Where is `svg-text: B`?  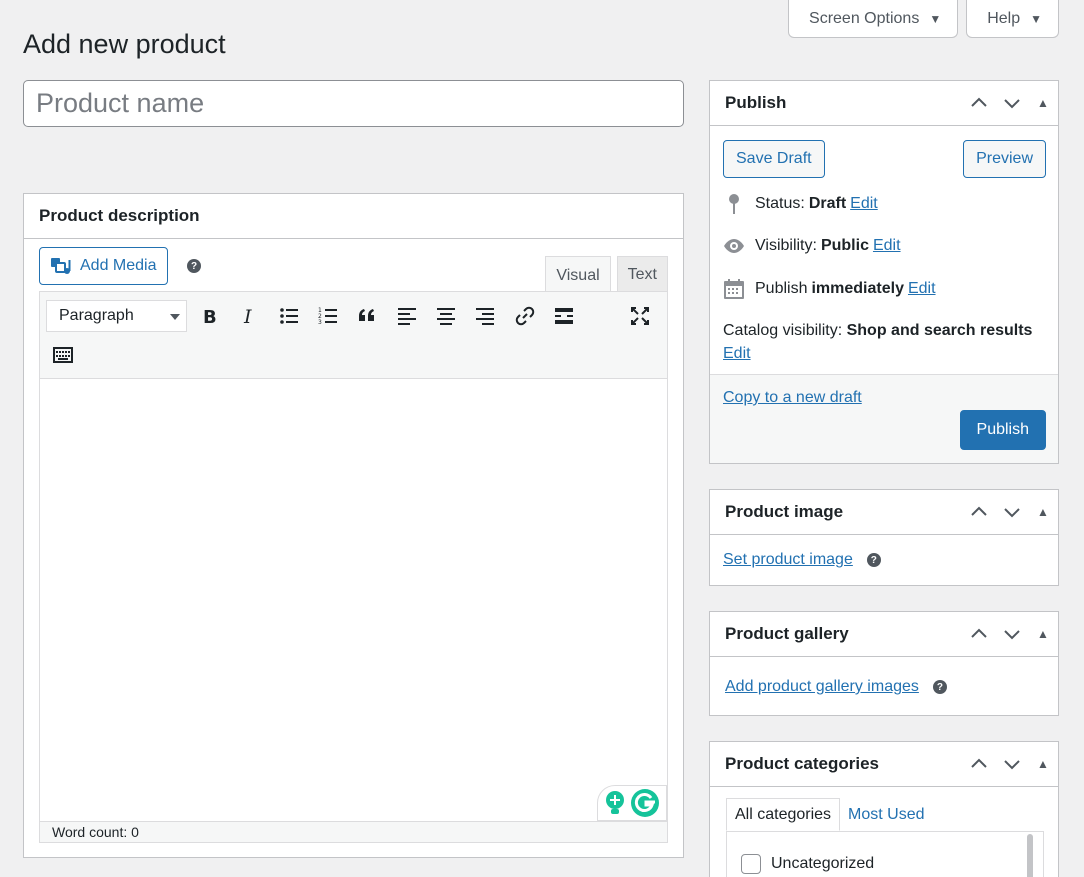
svg-text: B is located at coordinates (210, 317).